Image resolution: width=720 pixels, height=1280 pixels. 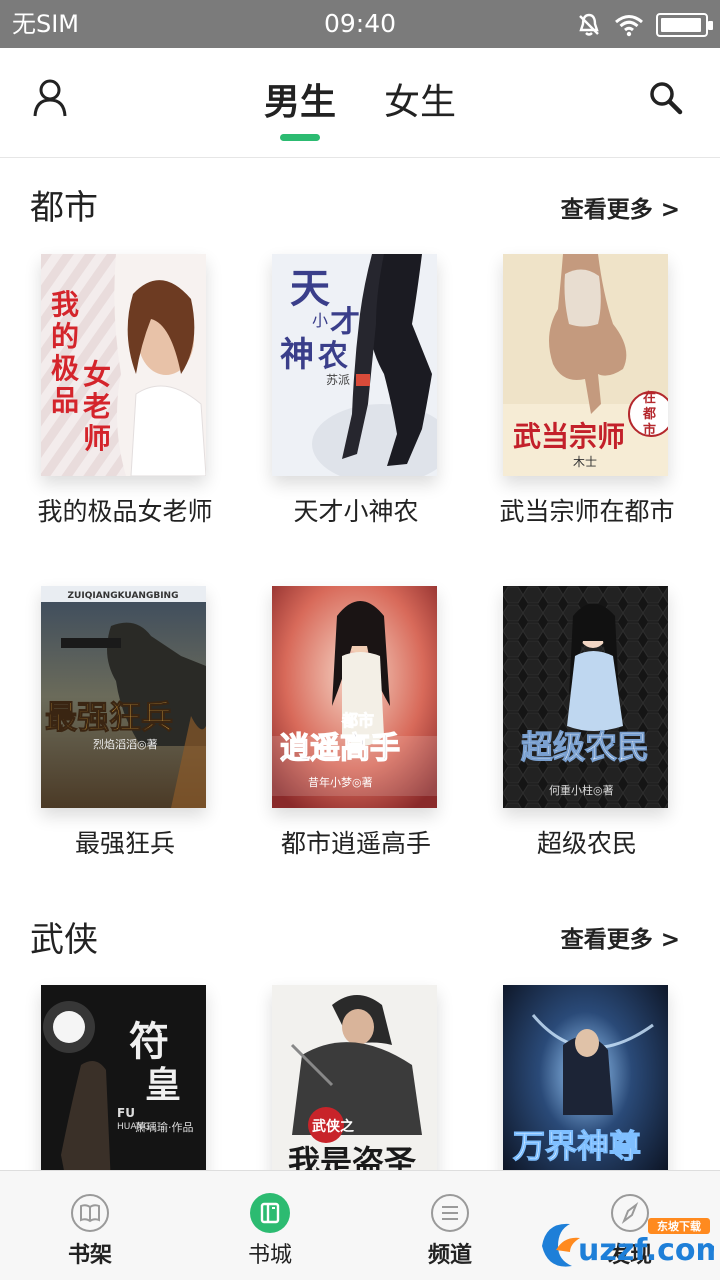 What do you see at coordinates (115, 1096) in the screenshot?
I see `book-card: 符 皇 FU HUANG 萧瑀瑜·作品` at bounding box center [115, 1096].